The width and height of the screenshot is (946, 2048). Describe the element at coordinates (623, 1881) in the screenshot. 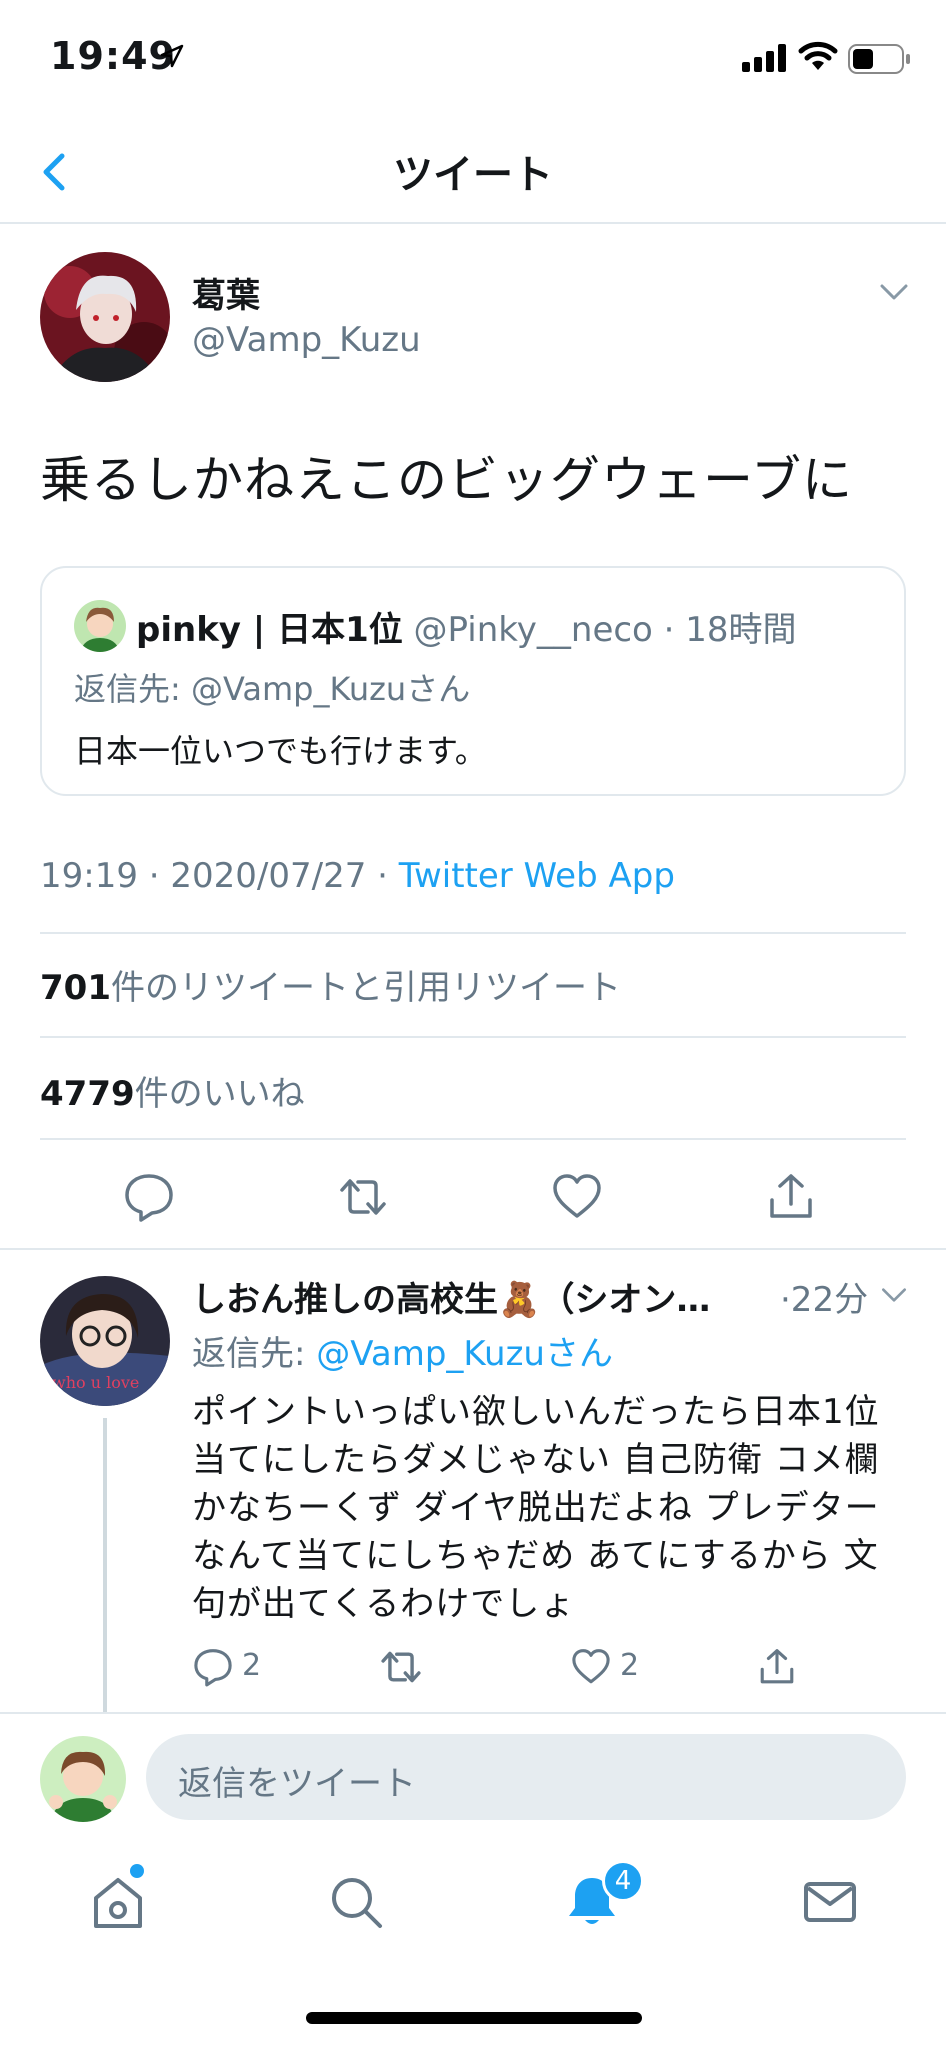

I see `notification-badge: 4` at that location.